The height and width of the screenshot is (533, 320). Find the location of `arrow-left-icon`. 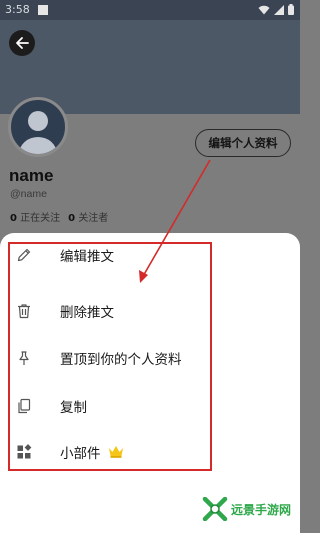

arrow-left-icon is located at coordinates (22, 43).